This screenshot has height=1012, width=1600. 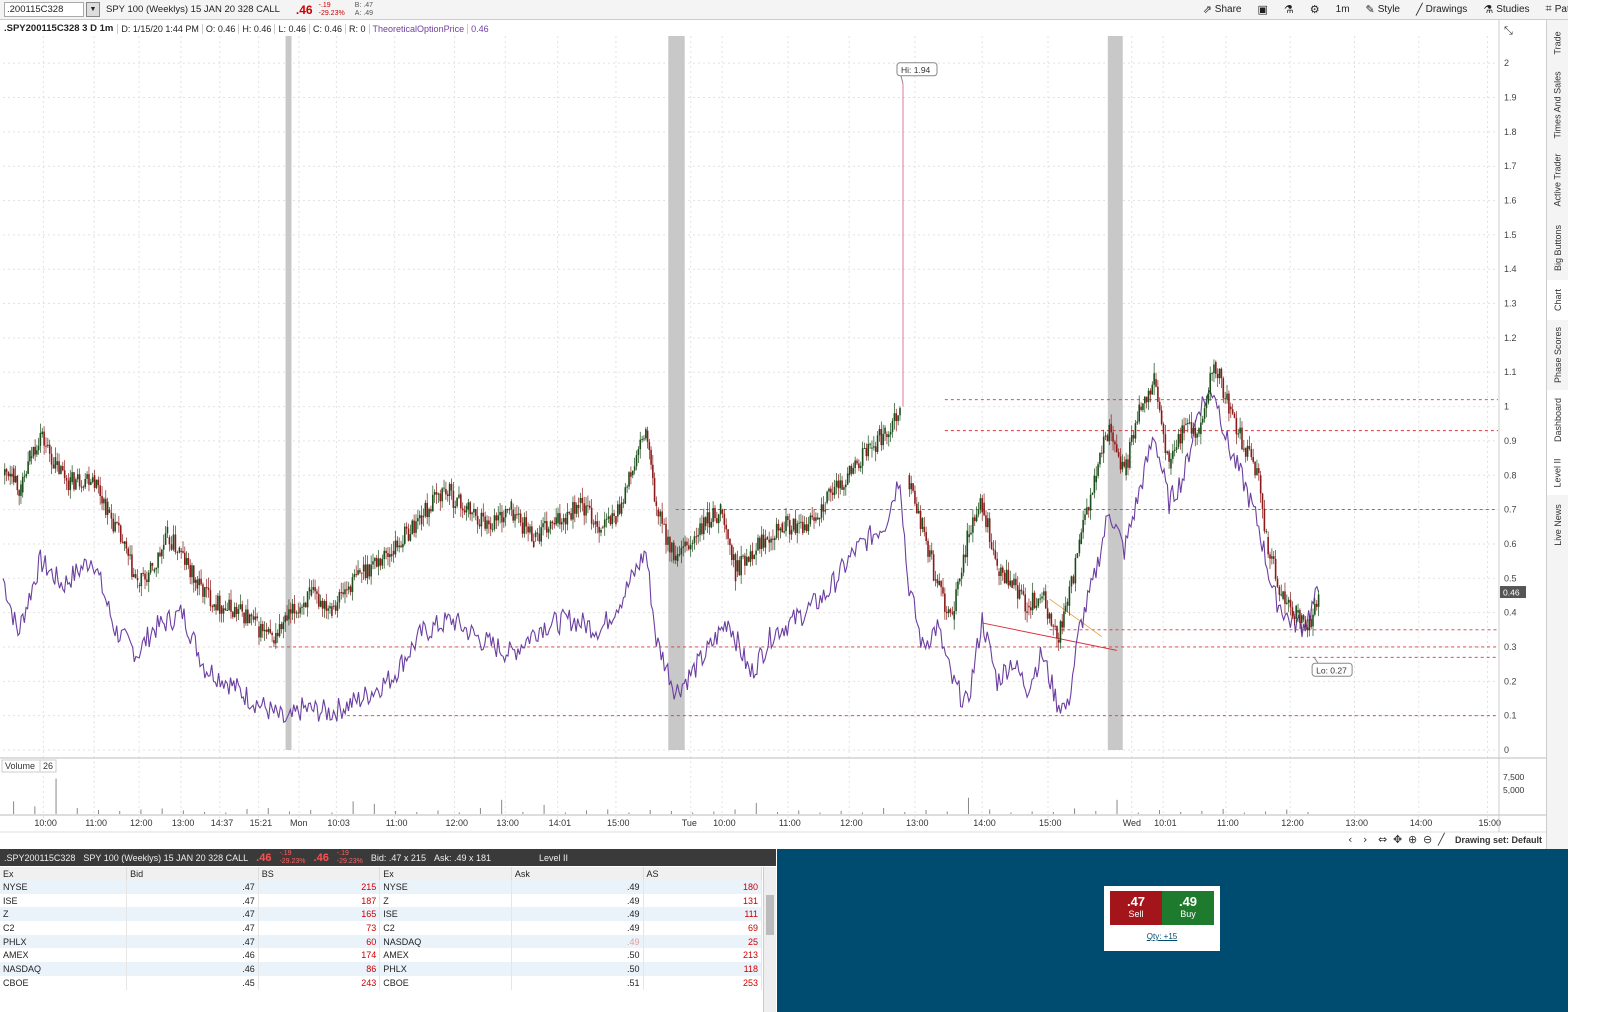 What do you see at coordinates (1397, 839) in the screenshot?
I see `pan-icon: ✥` at bounding box center [1397, 839].